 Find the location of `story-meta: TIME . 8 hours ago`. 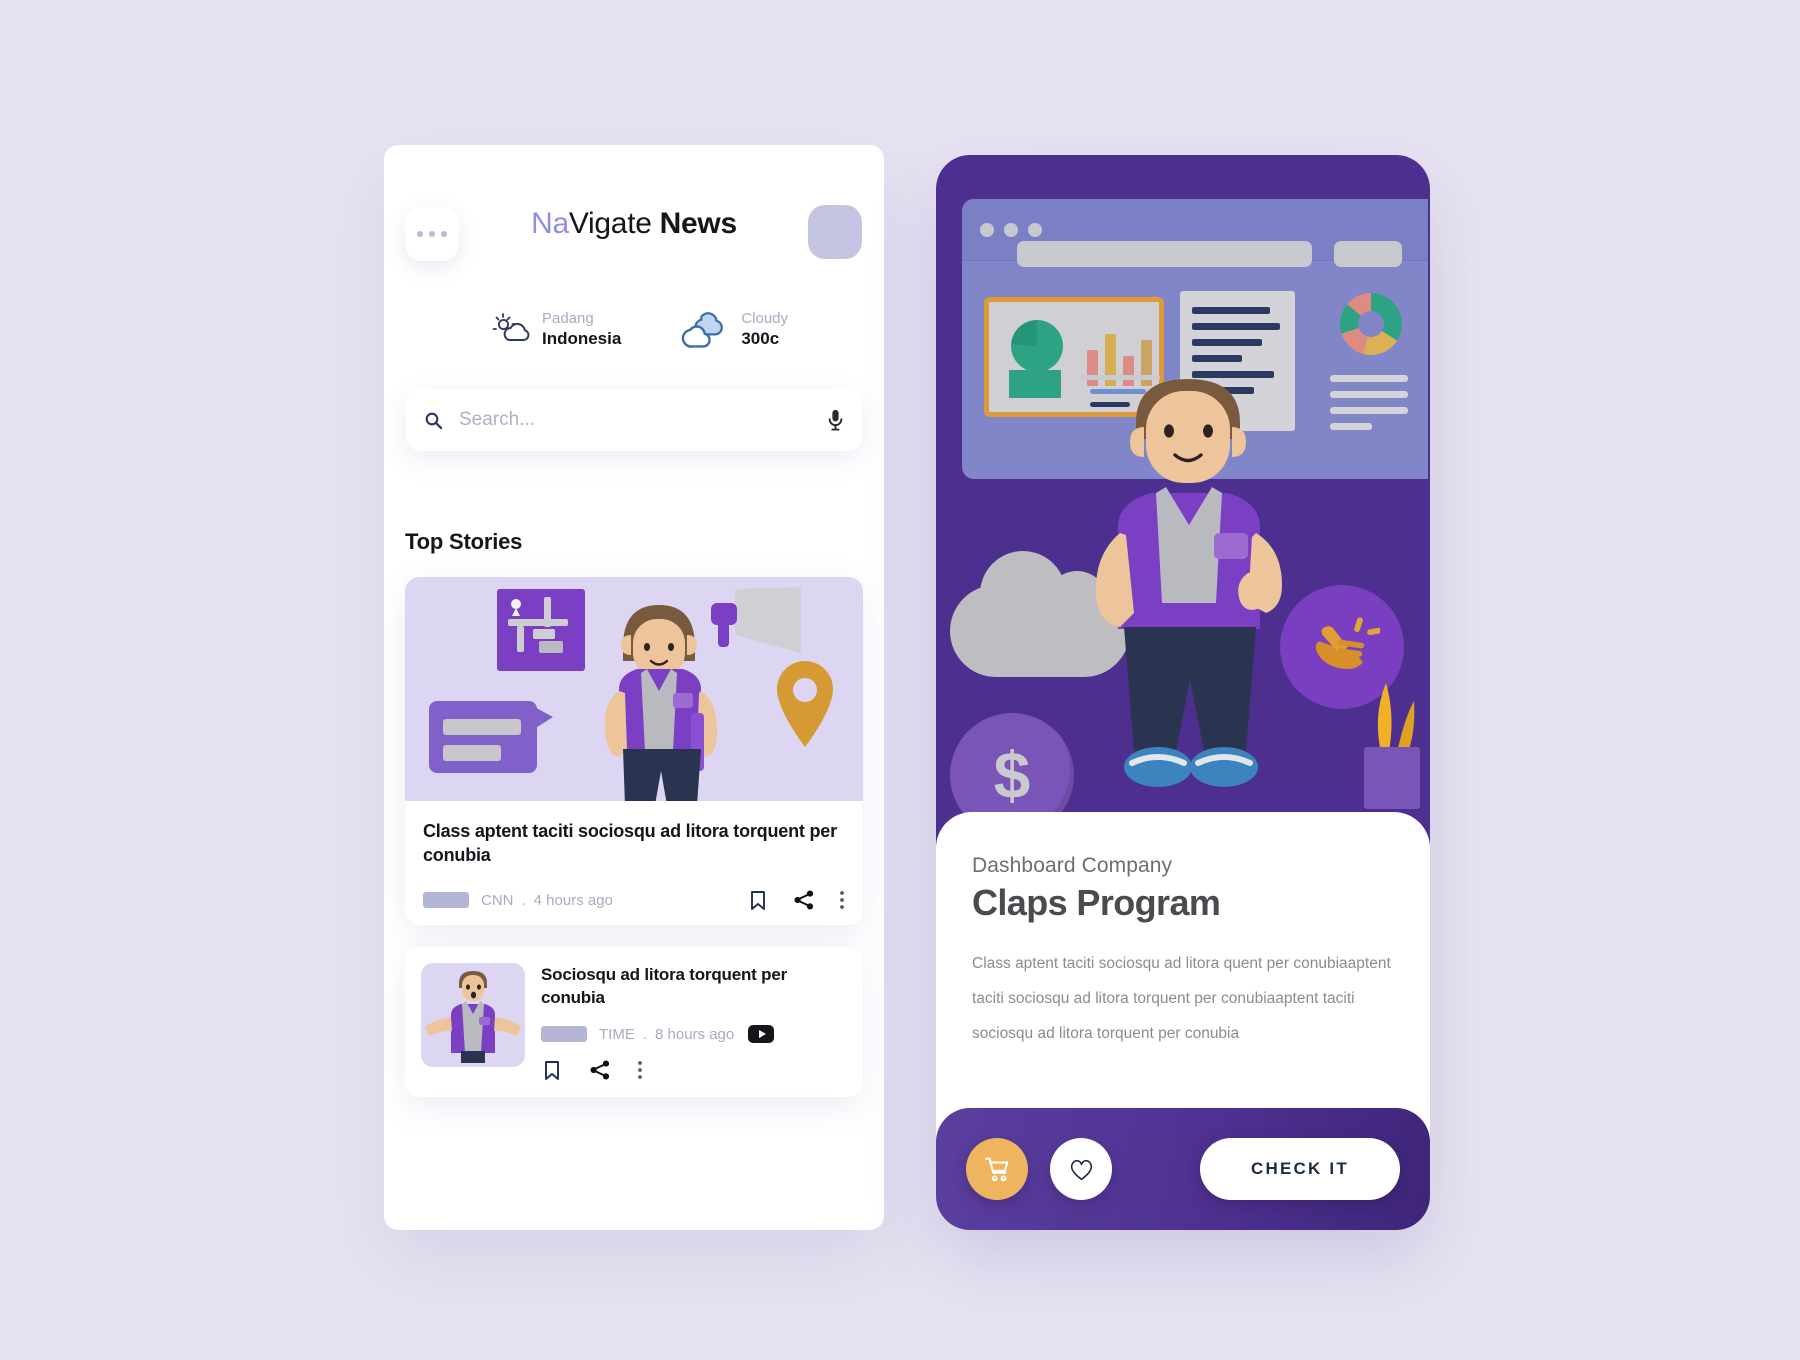

story-meta: TIME . 8 hours ago is located at coordinates (694, 1034).